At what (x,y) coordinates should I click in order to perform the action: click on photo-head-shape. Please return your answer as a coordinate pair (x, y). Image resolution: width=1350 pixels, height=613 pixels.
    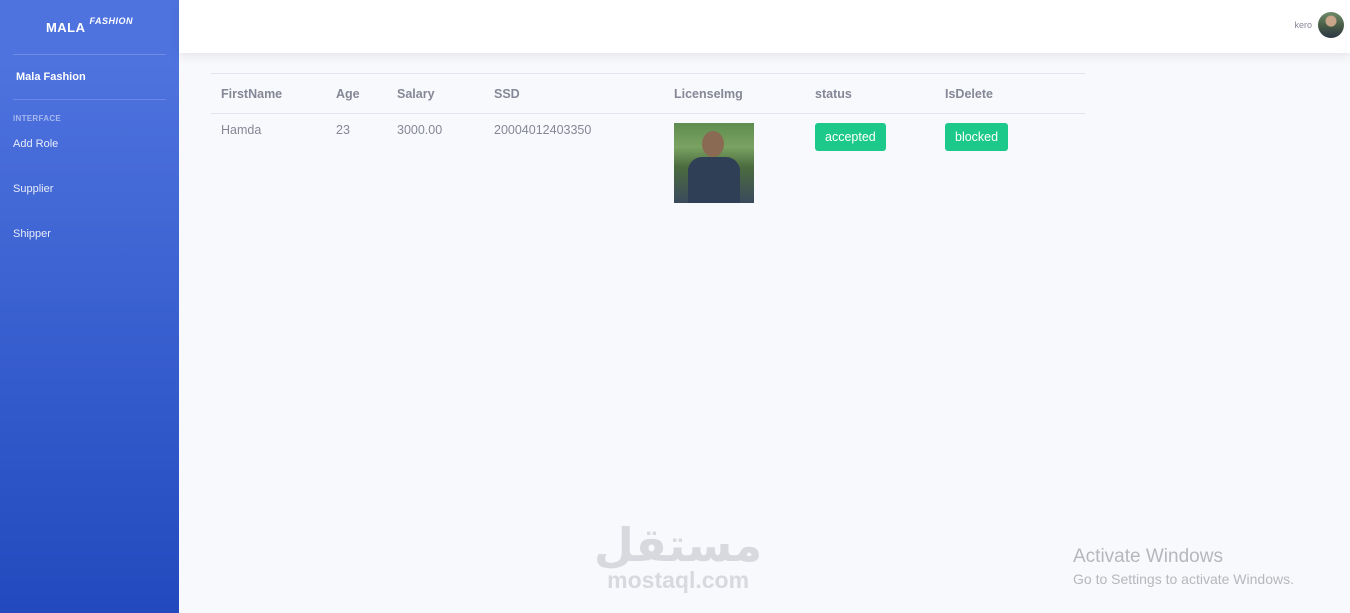
    Looking at the image, I should click on (713, 144).